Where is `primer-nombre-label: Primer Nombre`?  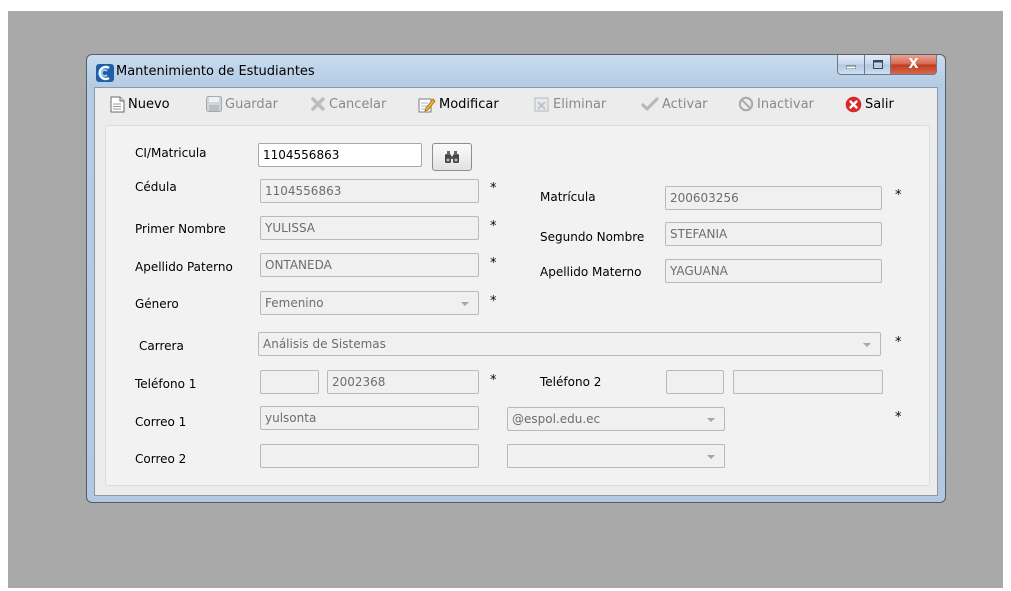
primer-nombre-label: Primer Nombre is located at coordinates (180, 229).